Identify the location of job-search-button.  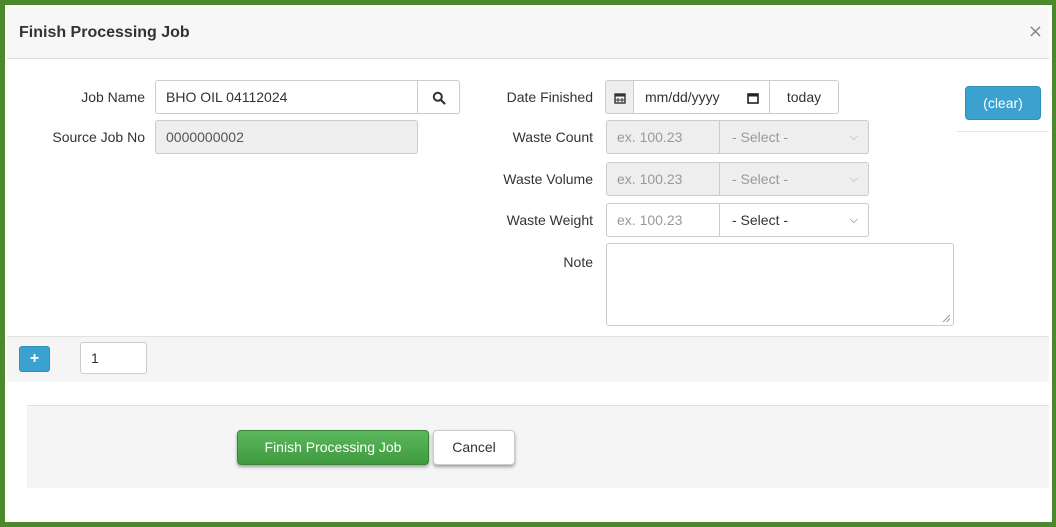
(438, 97).